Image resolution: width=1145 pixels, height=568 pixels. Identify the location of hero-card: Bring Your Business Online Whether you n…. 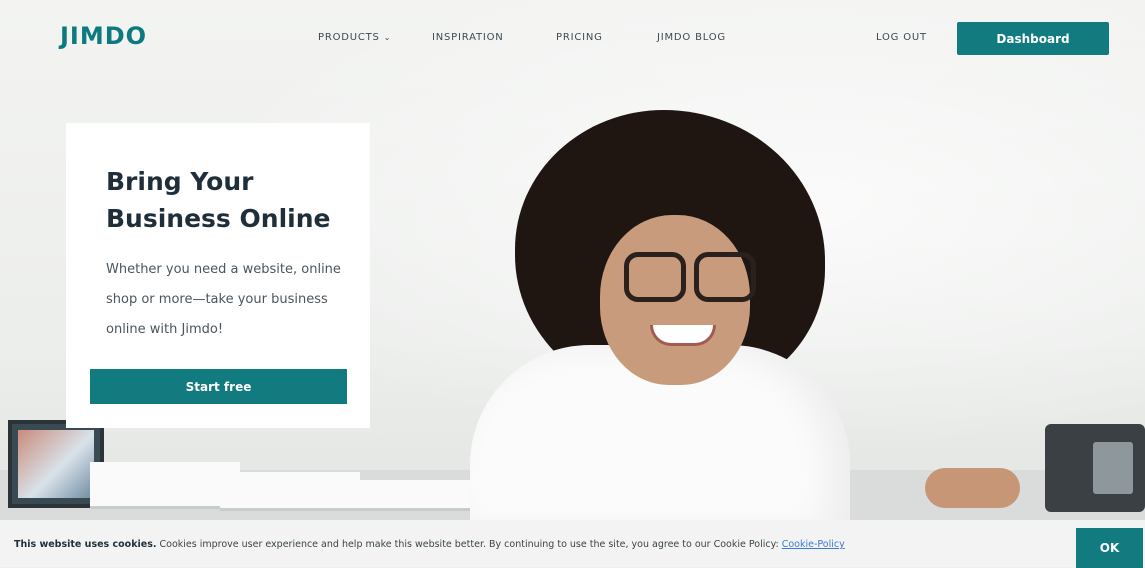
(218, 275).